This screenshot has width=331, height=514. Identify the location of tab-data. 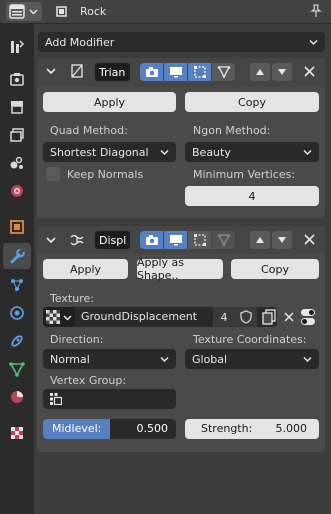
(17, 369).